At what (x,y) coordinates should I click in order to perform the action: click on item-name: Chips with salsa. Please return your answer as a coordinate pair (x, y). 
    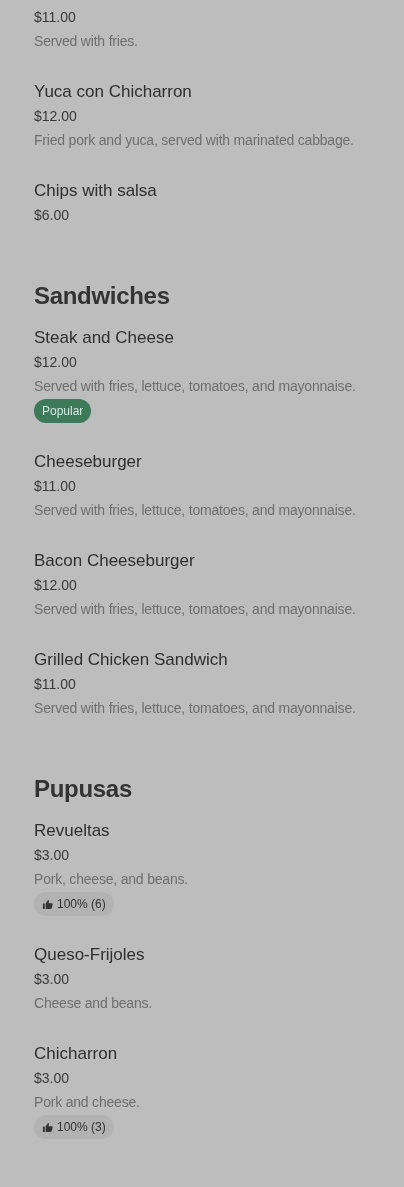
    Looking at the image, I should click on (95, 191).